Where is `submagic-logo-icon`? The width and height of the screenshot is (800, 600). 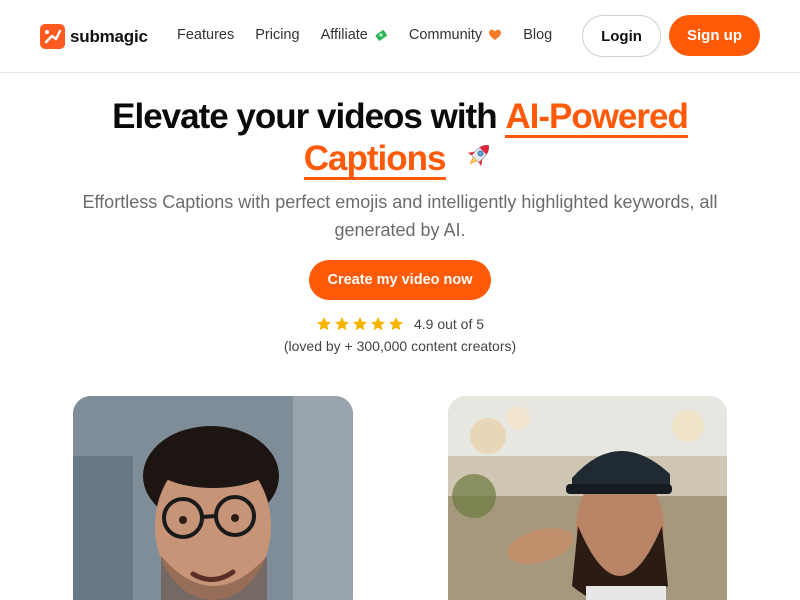
submagic-logo-icon is located at coordinates (52, 36).